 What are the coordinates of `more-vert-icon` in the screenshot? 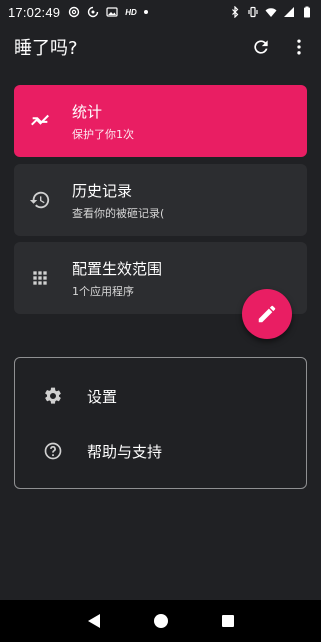 It's located at (299, 47).